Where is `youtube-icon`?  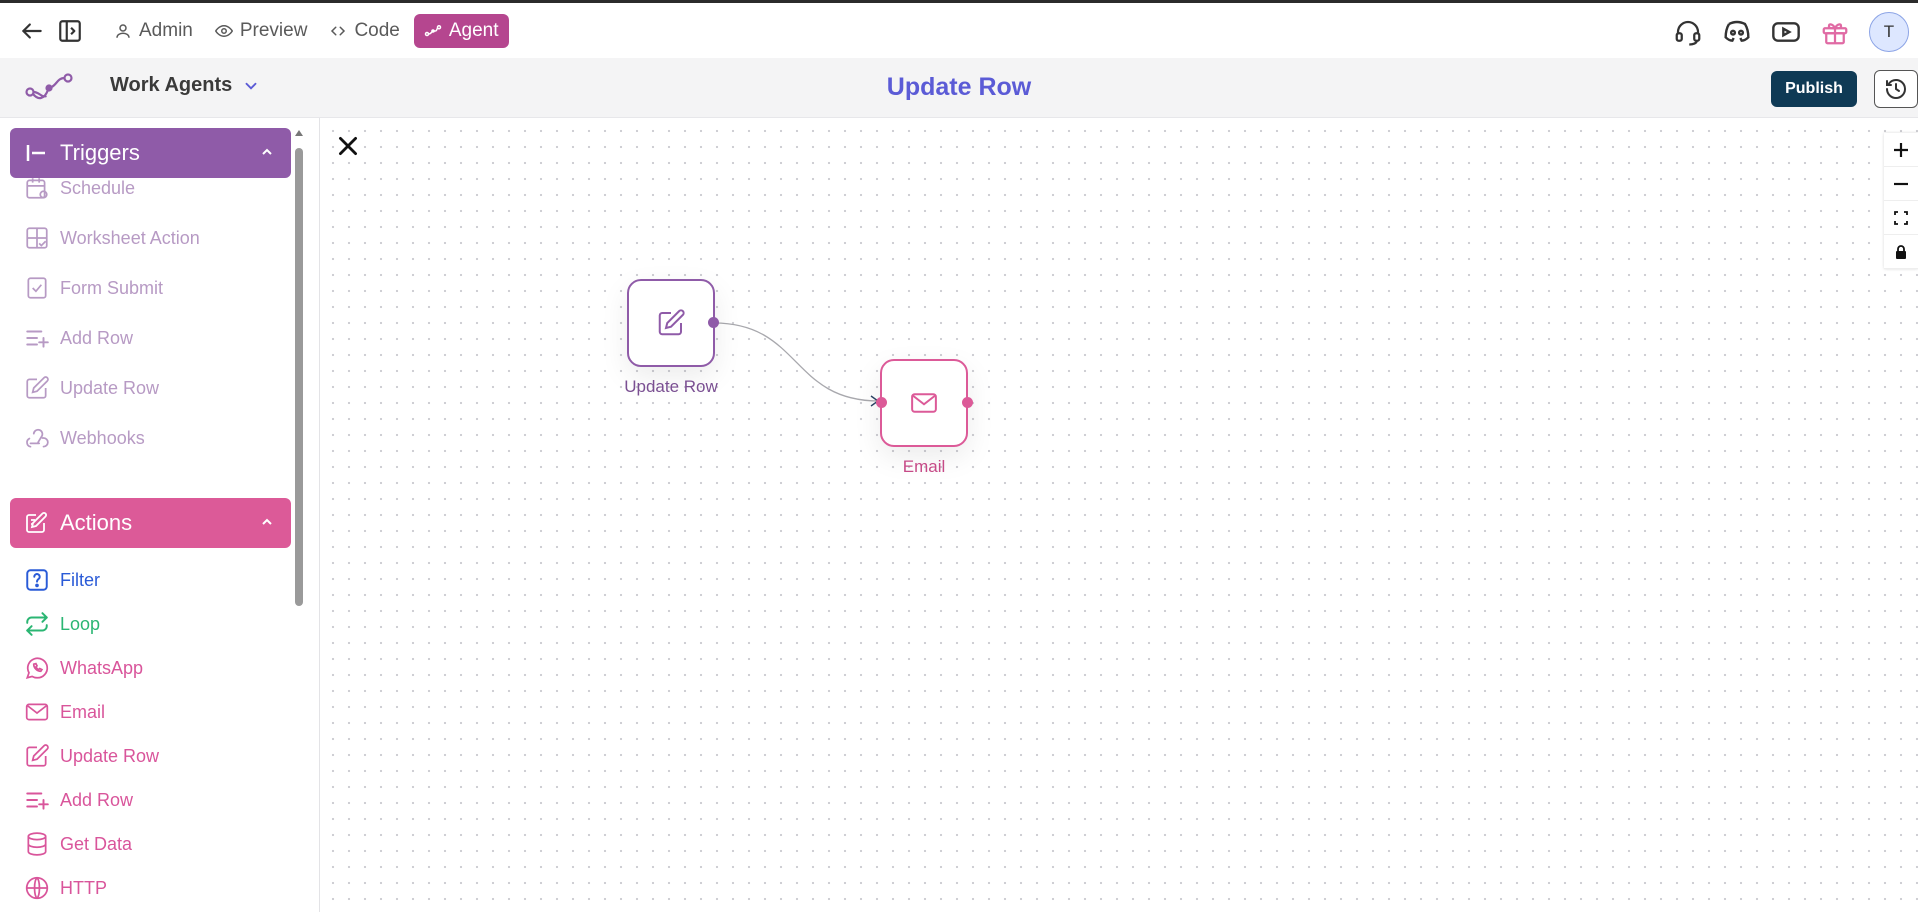 youtube-icon is located at coordinates (1786, 32).